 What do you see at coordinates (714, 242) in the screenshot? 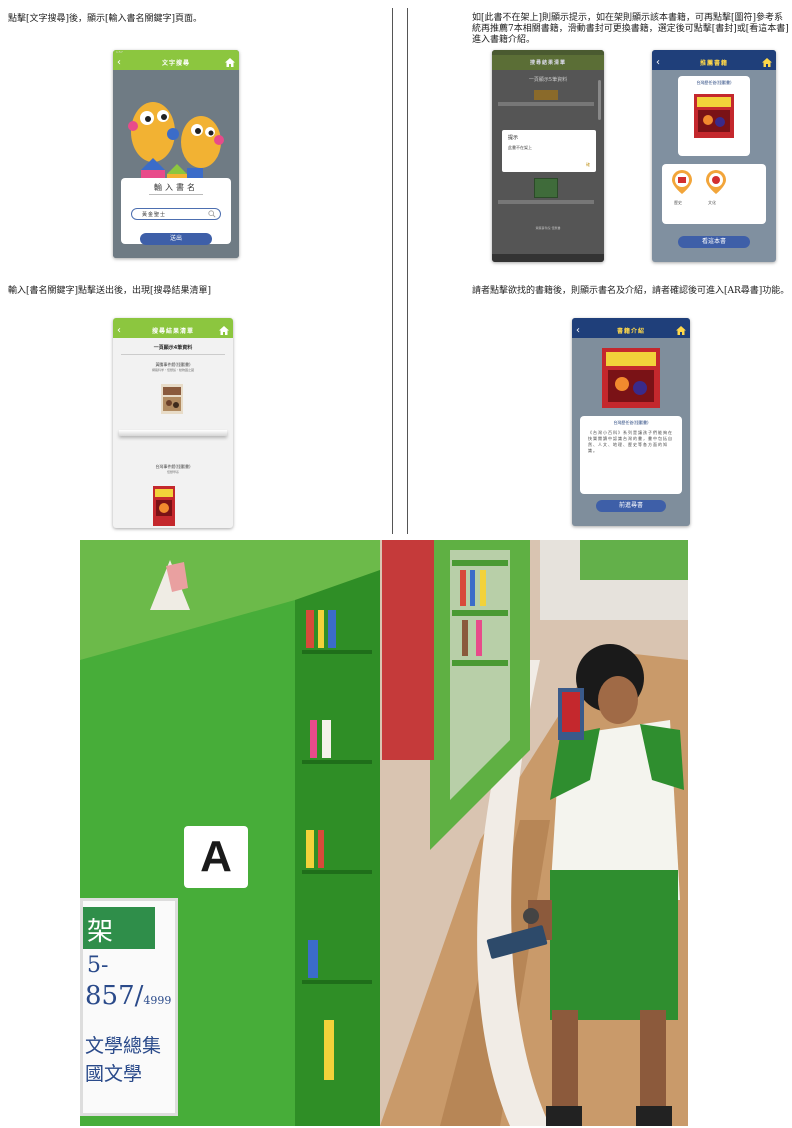
I see `view-book-button: 看這本書` at bounding box center [714, 242].